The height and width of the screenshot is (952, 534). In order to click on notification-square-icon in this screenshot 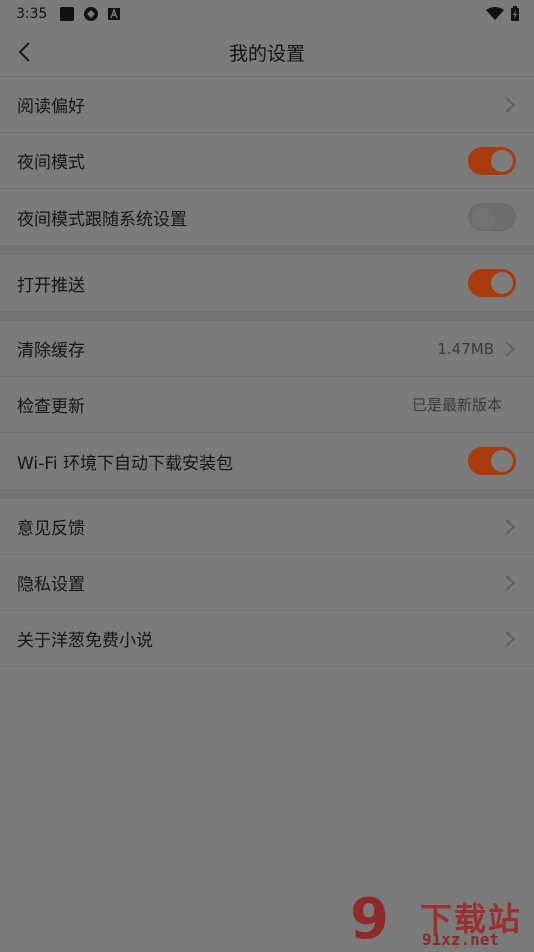, I will do `click(67, 14)`.